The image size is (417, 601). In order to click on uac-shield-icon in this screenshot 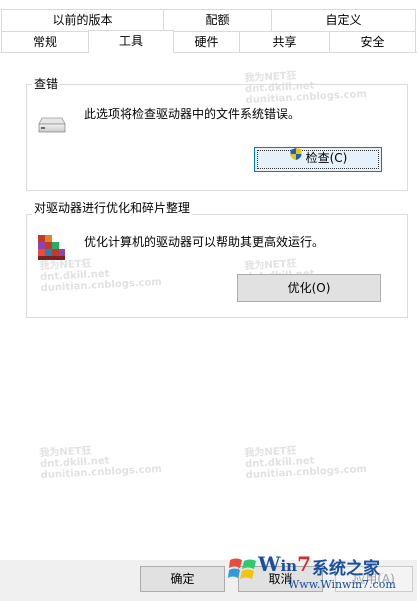, I will do `click(296, 157)`.